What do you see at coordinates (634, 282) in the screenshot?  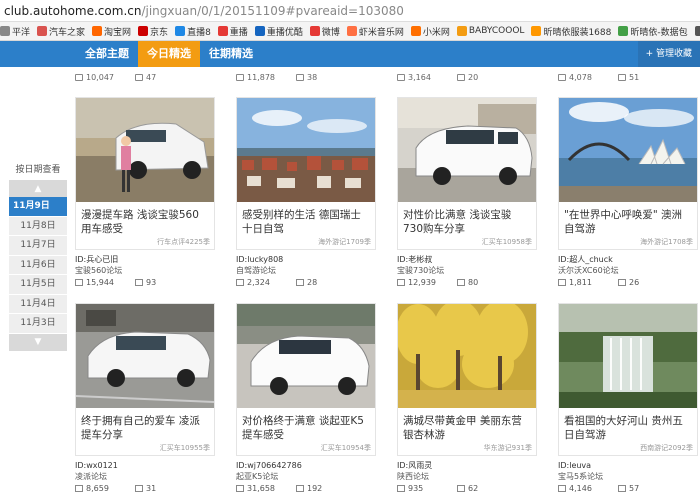 I see `reply-count: 26` at bounding box center [634, 282].